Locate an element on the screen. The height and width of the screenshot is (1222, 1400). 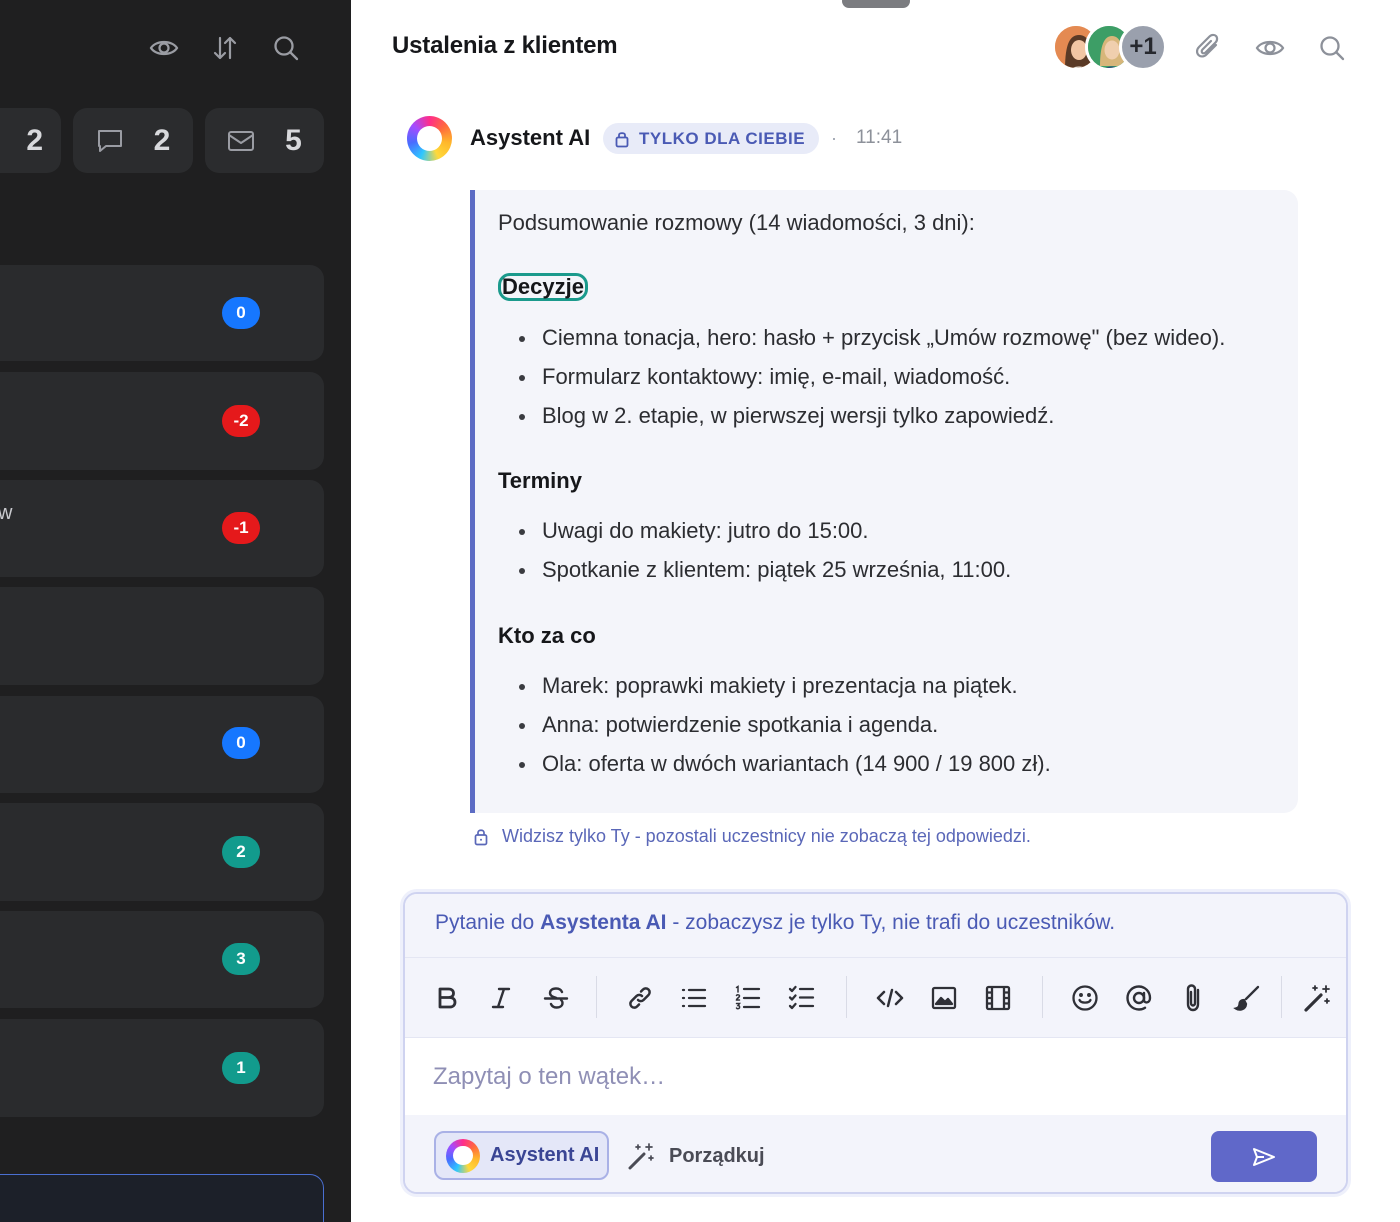
bullet-list-icon is located at coordinates (694, 998).